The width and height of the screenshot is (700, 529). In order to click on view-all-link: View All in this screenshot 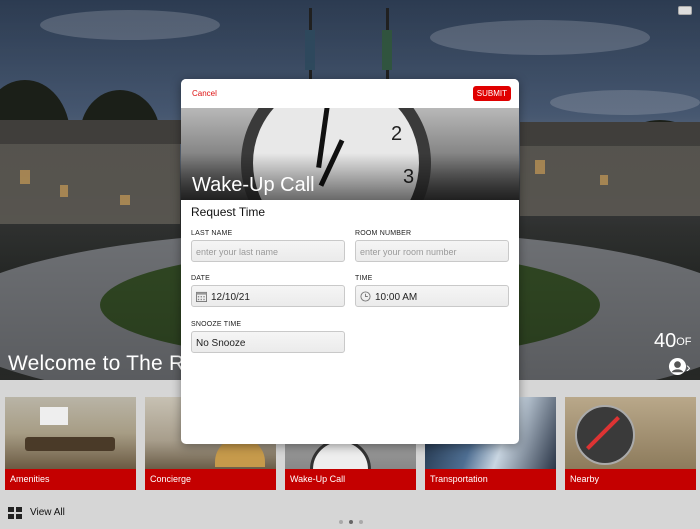, I will do `click(47, 512)`.